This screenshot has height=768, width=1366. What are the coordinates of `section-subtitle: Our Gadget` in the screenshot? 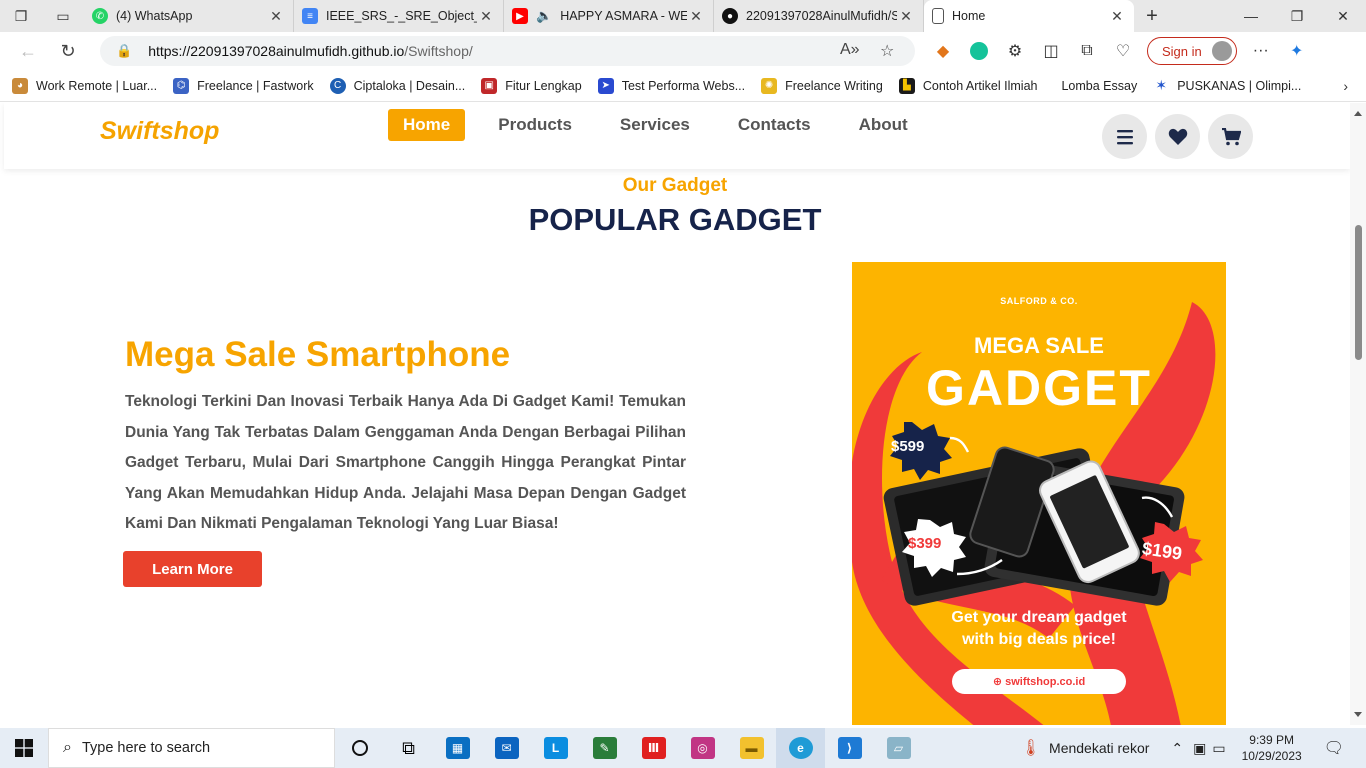 It's located at (675, 185).